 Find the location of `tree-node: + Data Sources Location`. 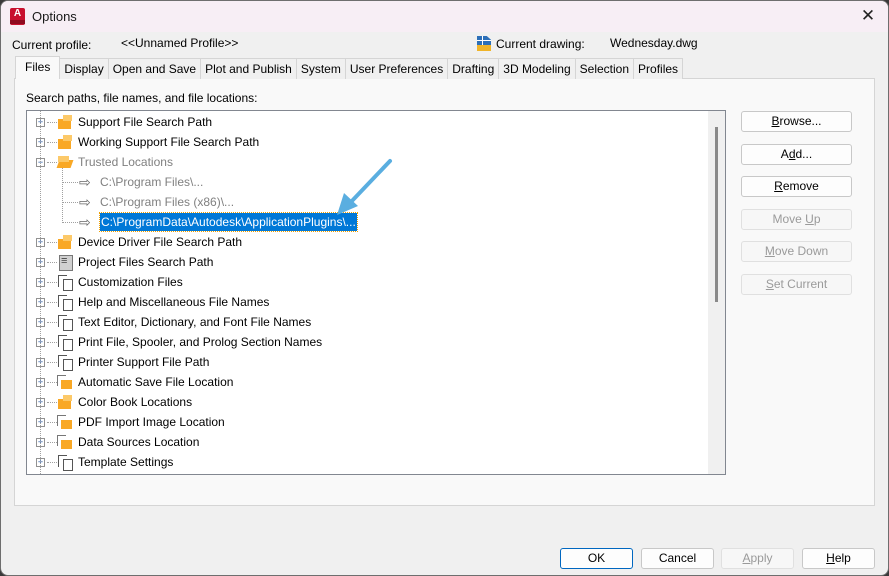

tree-node: + Data Sources Location is located at coordinates (367, 442).